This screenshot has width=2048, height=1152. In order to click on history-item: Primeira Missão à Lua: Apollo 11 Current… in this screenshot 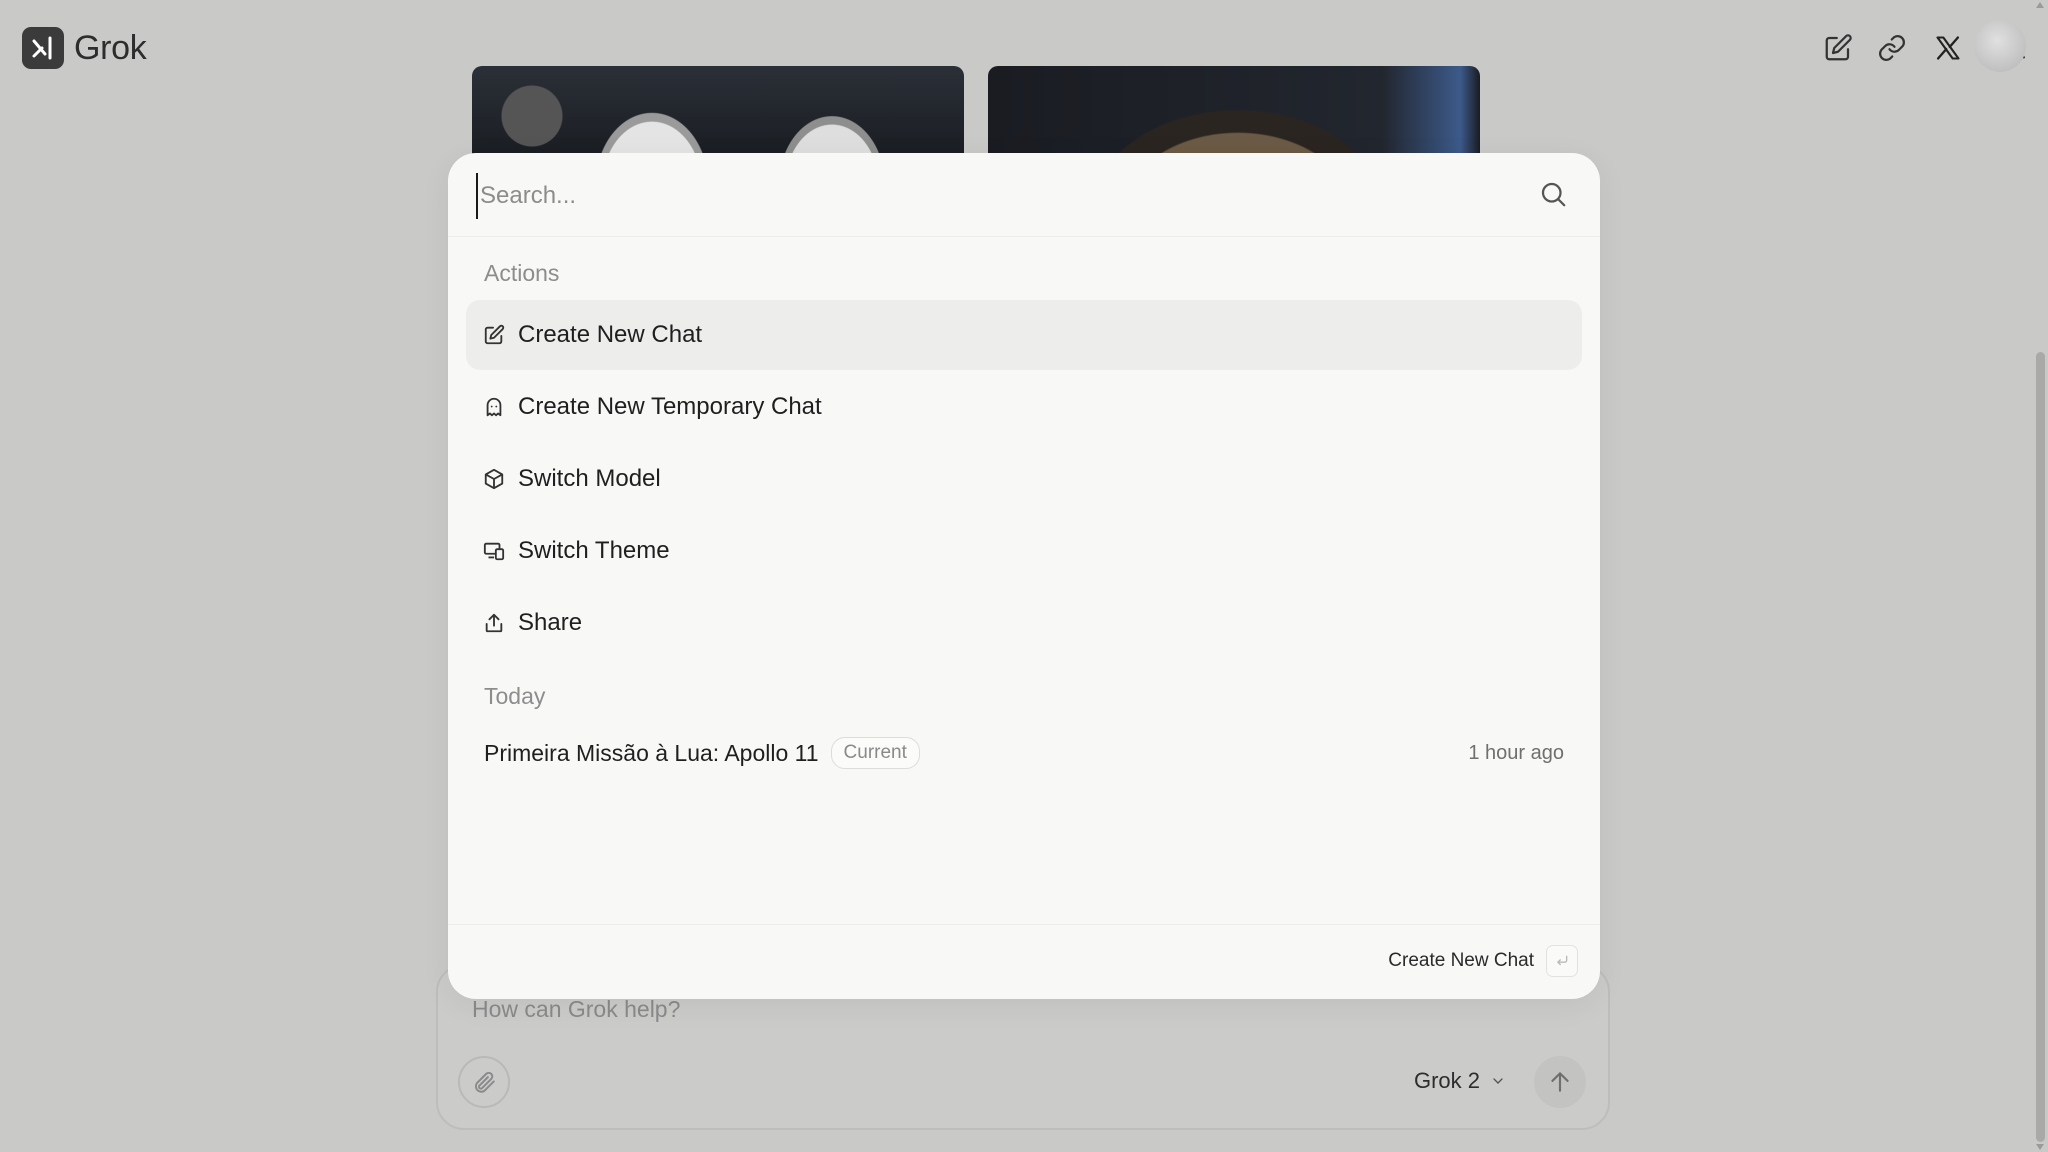, I will do `click(1024, 753)`.